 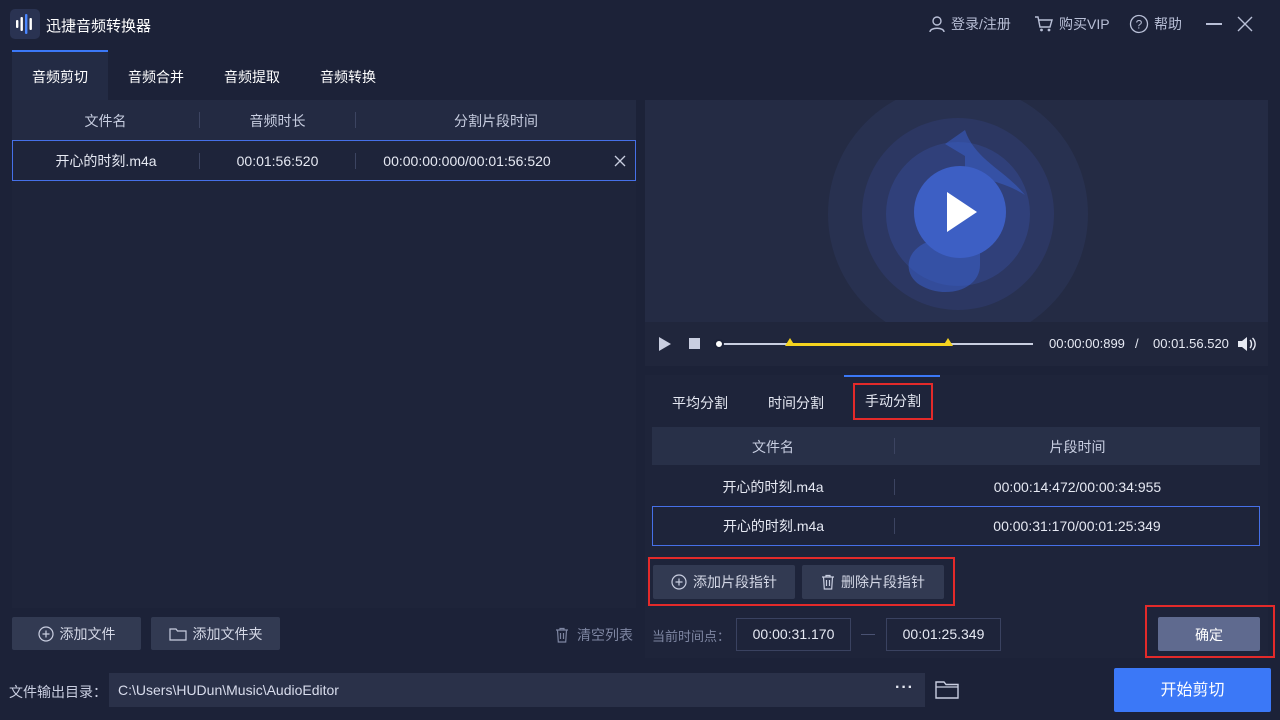 I want to click on column-header-duration: 音频时长, so click(x=277, y=121).